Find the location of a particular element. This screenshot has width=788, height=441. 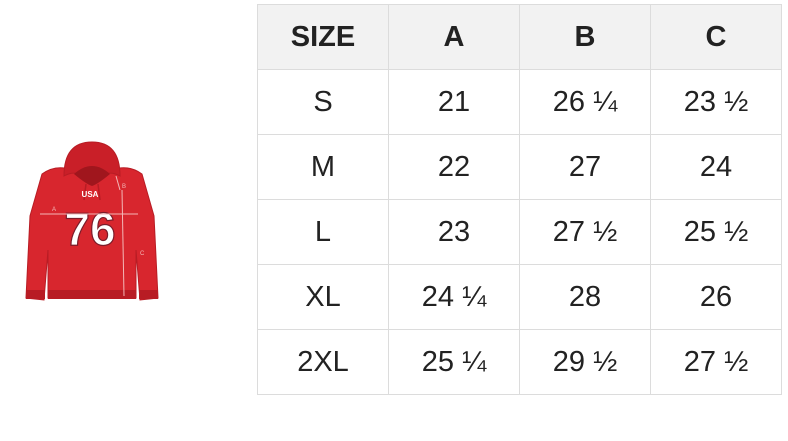

measure-a-cell: 24 ¼ is located at coordinates (454, 297).